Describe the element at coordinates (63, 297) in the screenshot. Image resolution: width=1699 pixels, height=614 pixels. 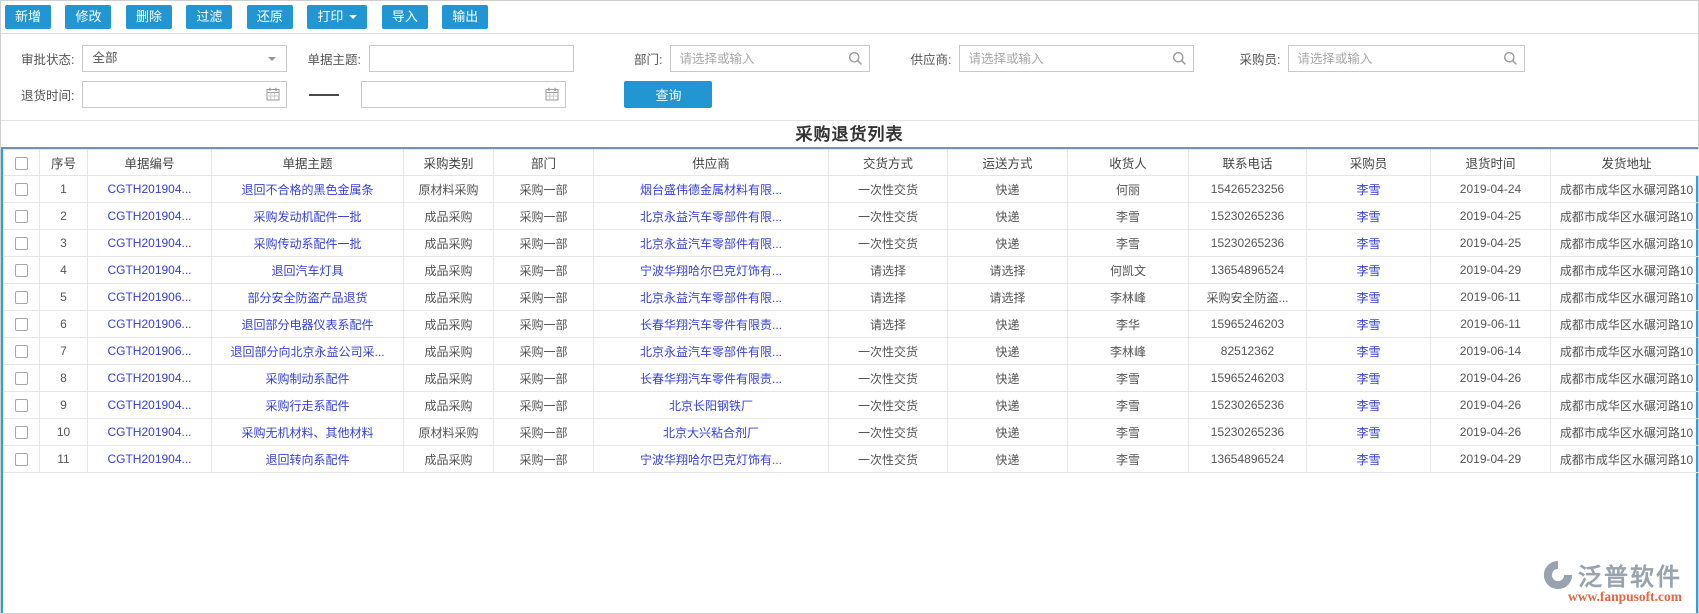
I see `cell-seq: 5` at that location.